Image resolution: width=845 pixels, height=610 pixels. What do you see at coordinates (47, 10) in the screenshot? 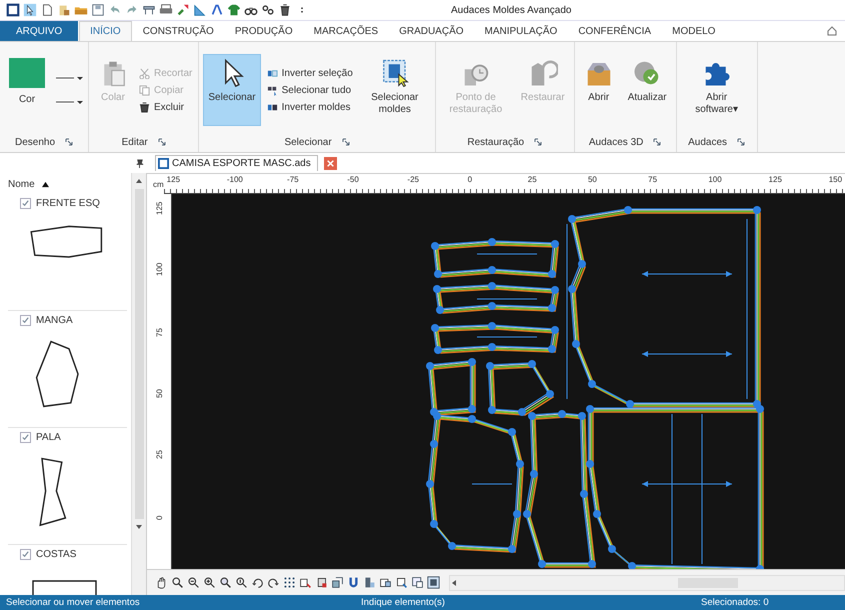
I see `new-file-icon` at bounding box center [47, 10].